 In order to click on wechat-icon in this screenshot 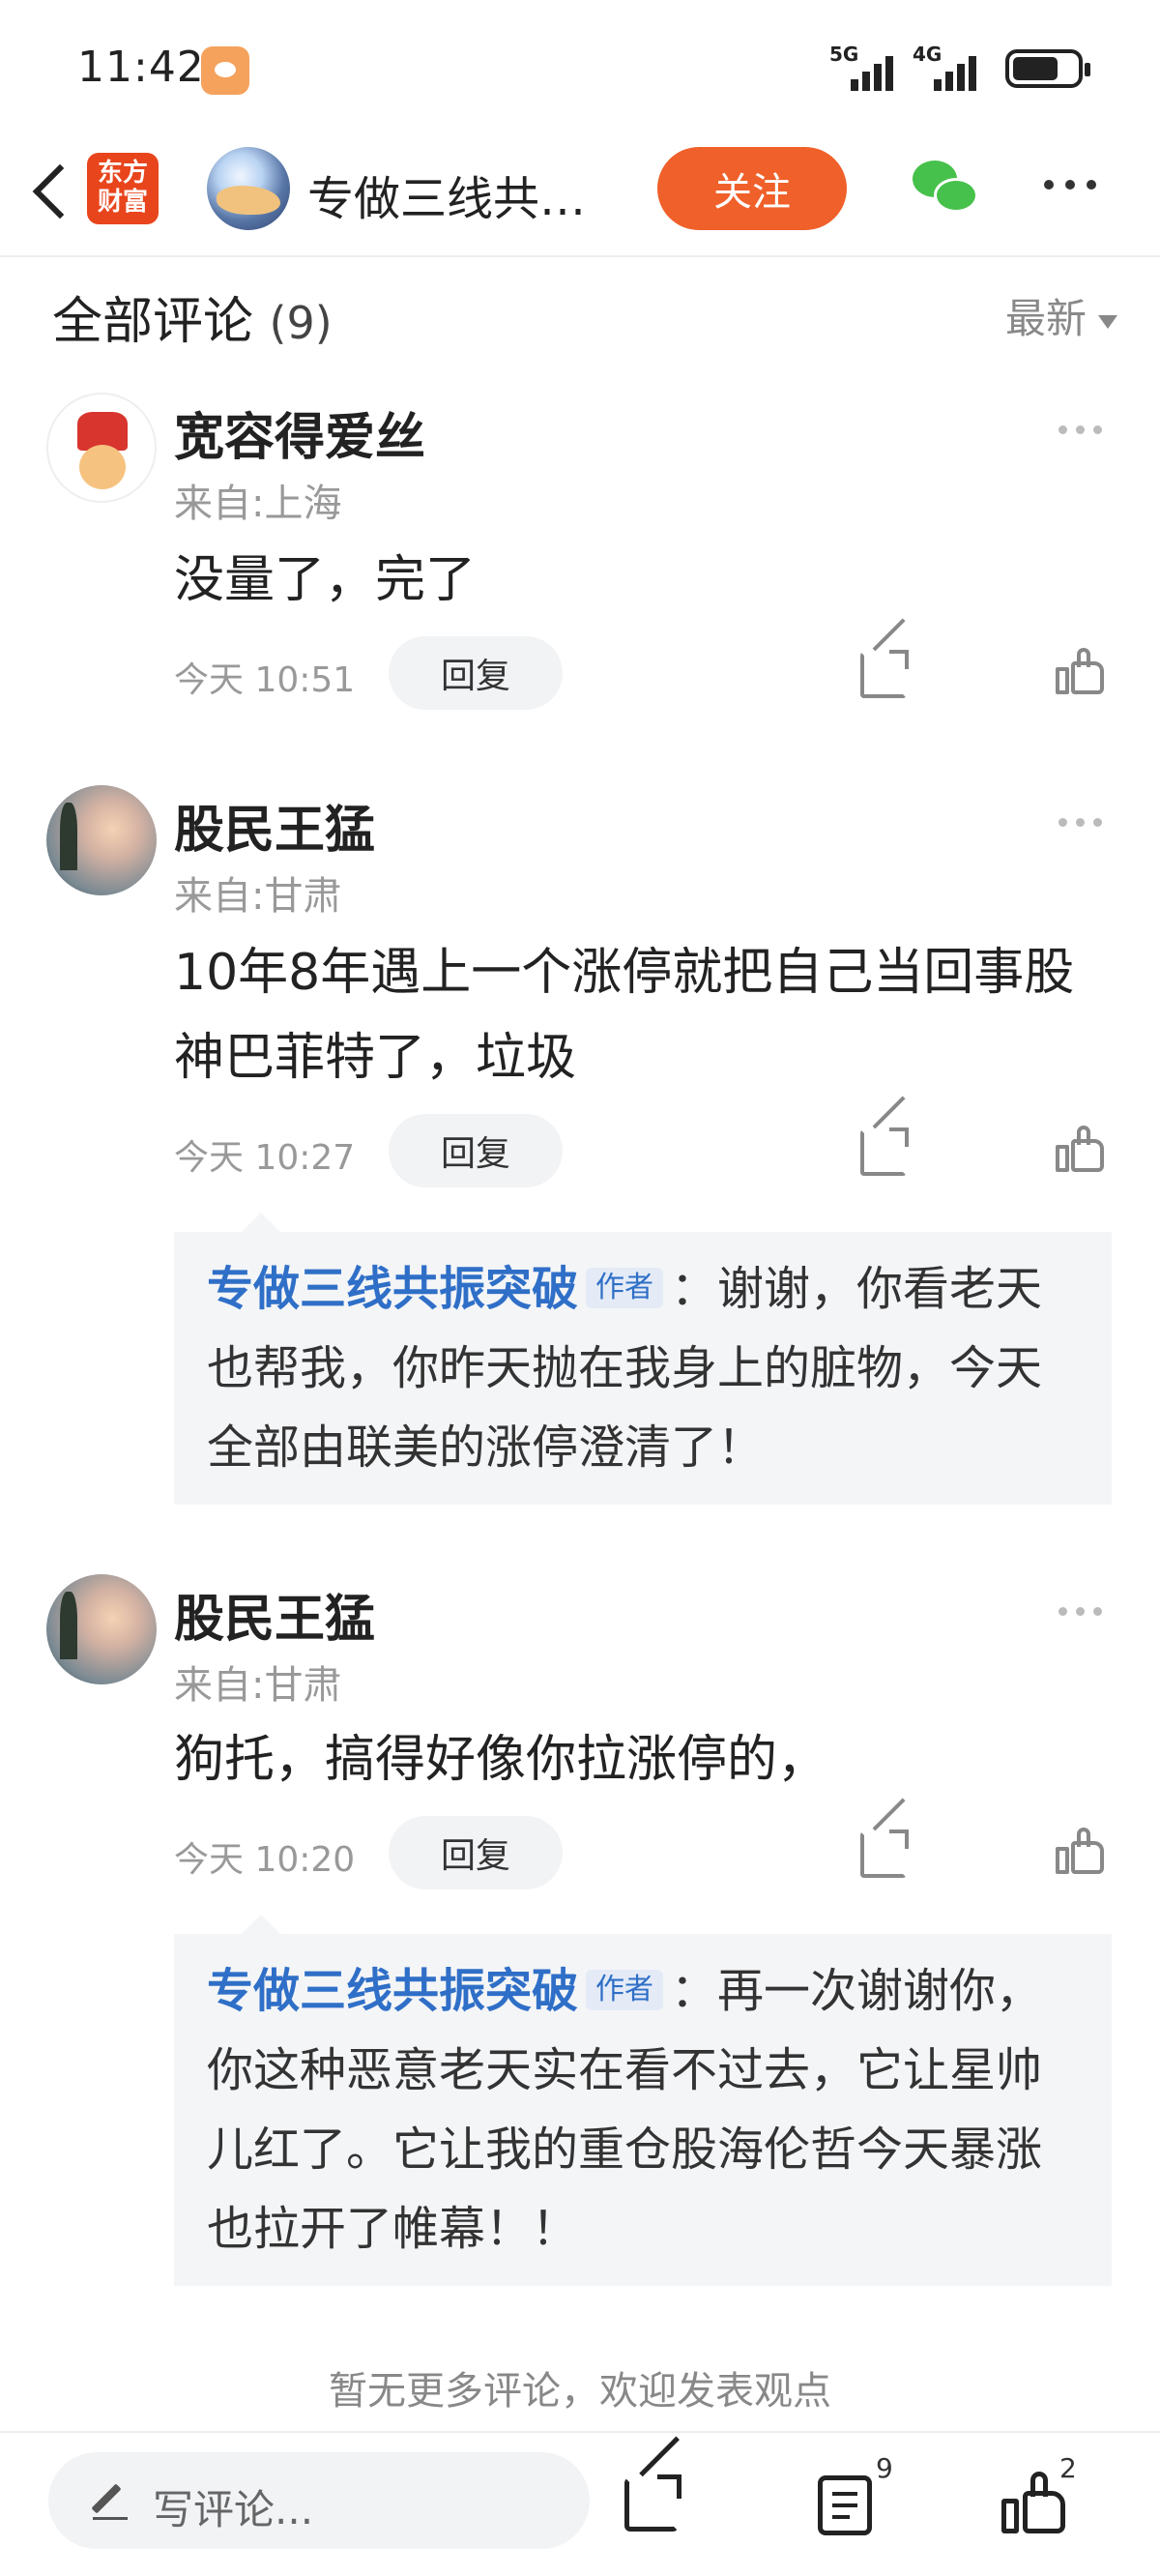, I will do `click(947, 188)`.